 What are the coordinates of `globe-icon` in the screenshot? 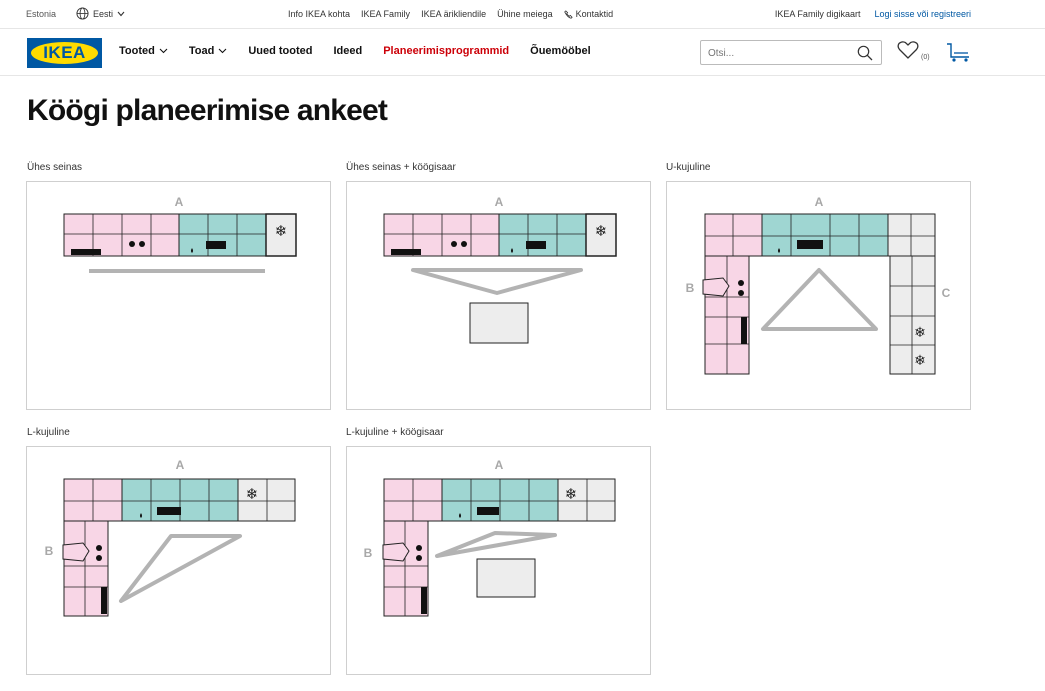 It's located at (82, 13).